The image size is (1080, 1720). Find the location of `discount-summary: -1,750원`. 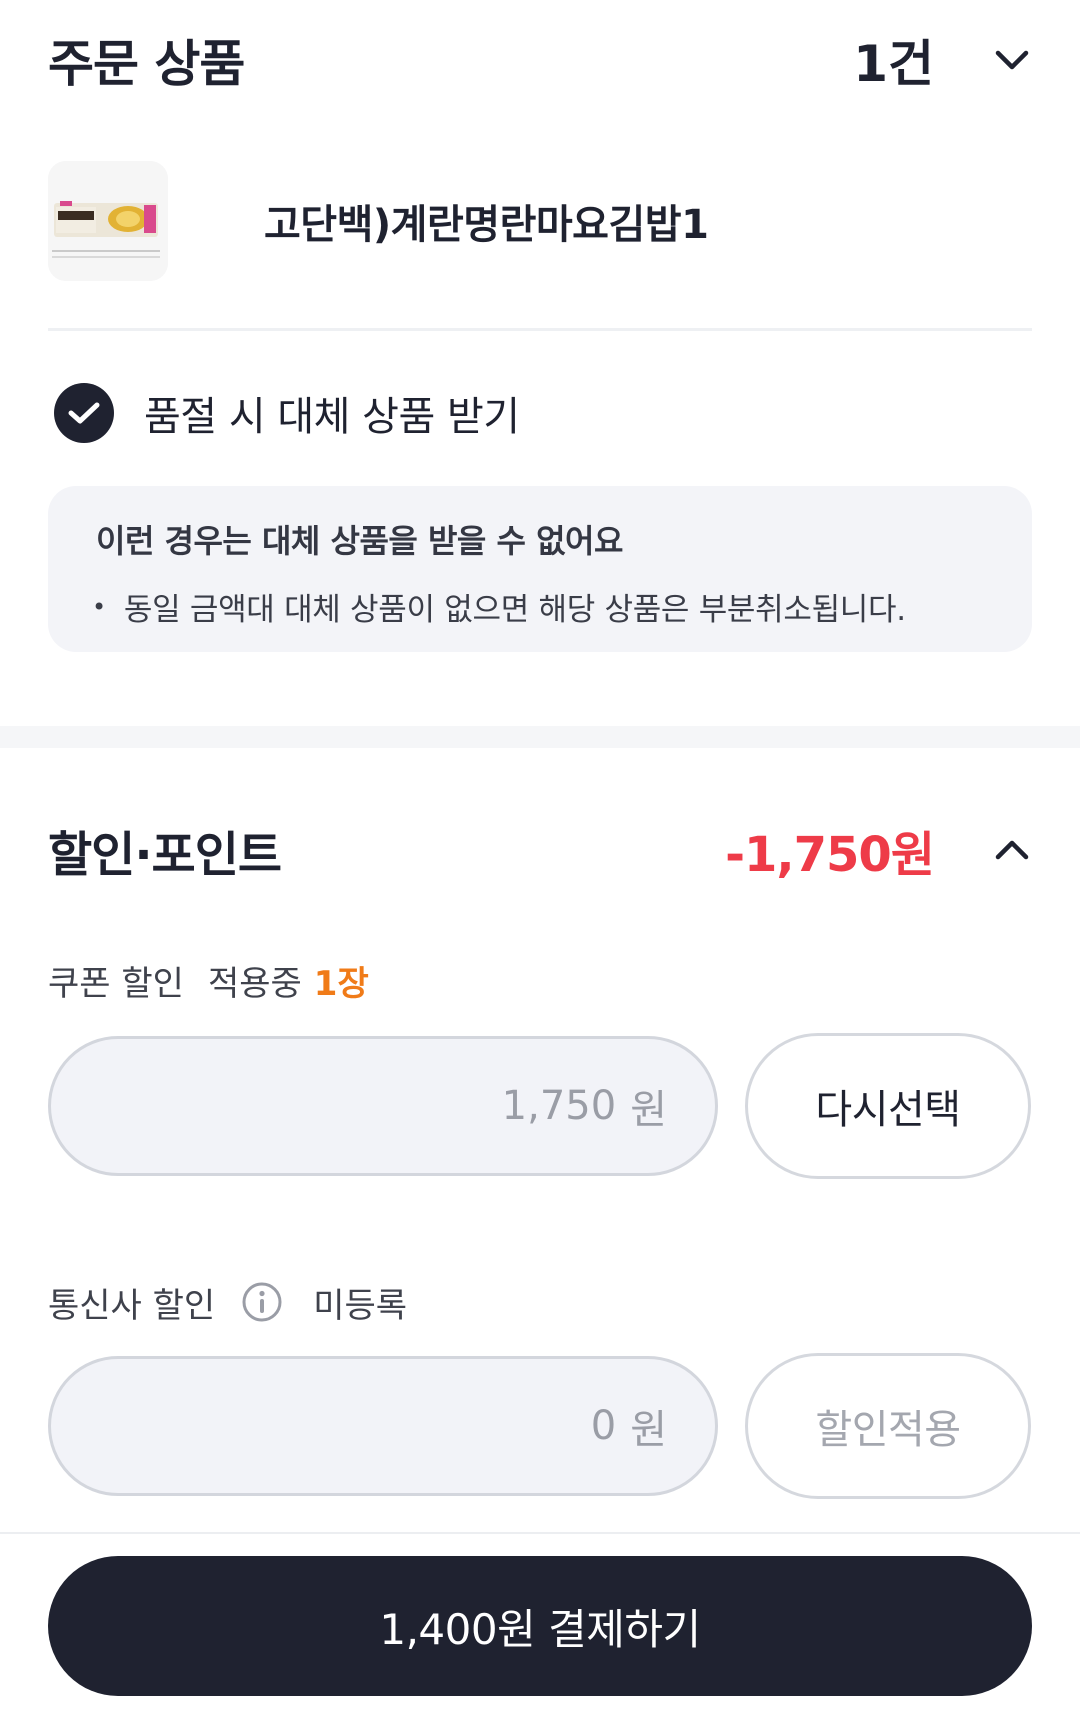

discount-summary: -1,750원 is located at coordinates (878, 850).